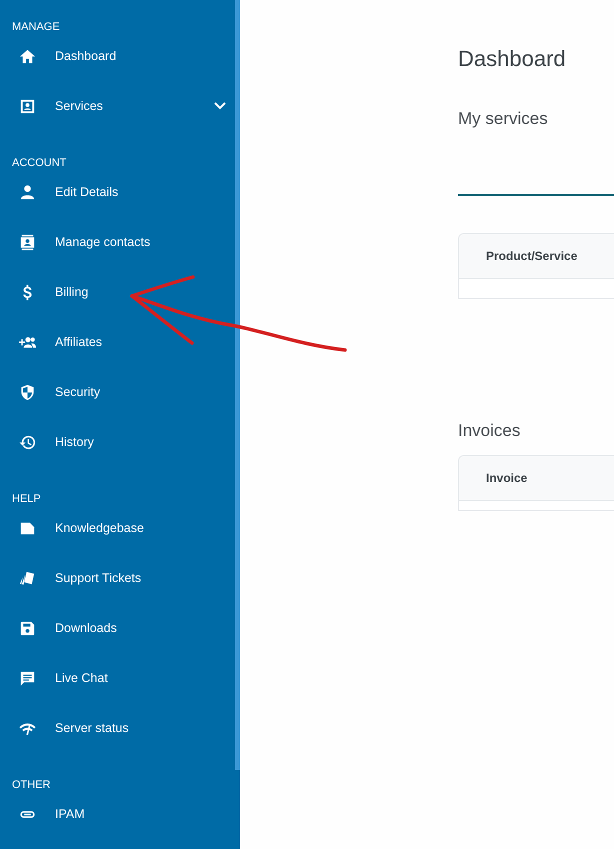 The width and height of the screenshot is (614, 849). I want to click on nav-item: Edit Details, so click(117, 192).